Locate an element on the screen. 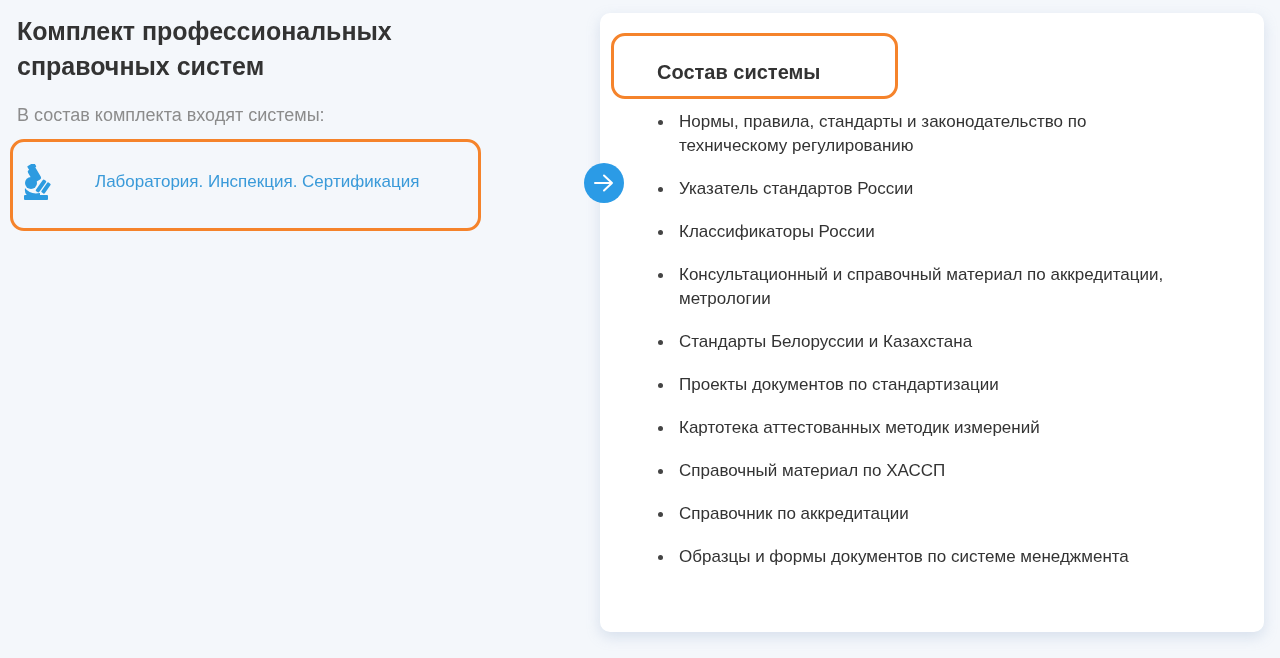 The height and width of the screenshot is (658, 1280). list-item: Нормы, правила, стандарты и законодательство по техническому регулированию is located at coordinates (883, 134).